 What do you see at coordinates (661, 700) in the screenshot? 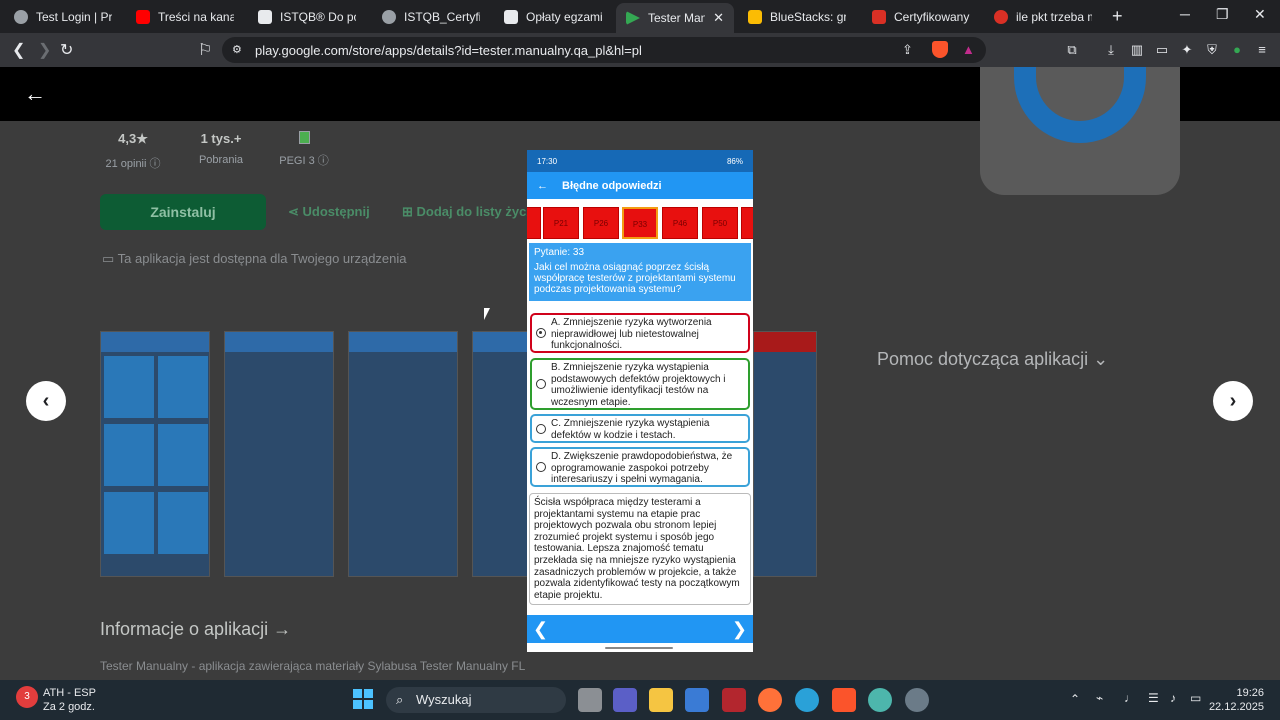
I see `file-explorer-icon` at bounding box center [661, 700].